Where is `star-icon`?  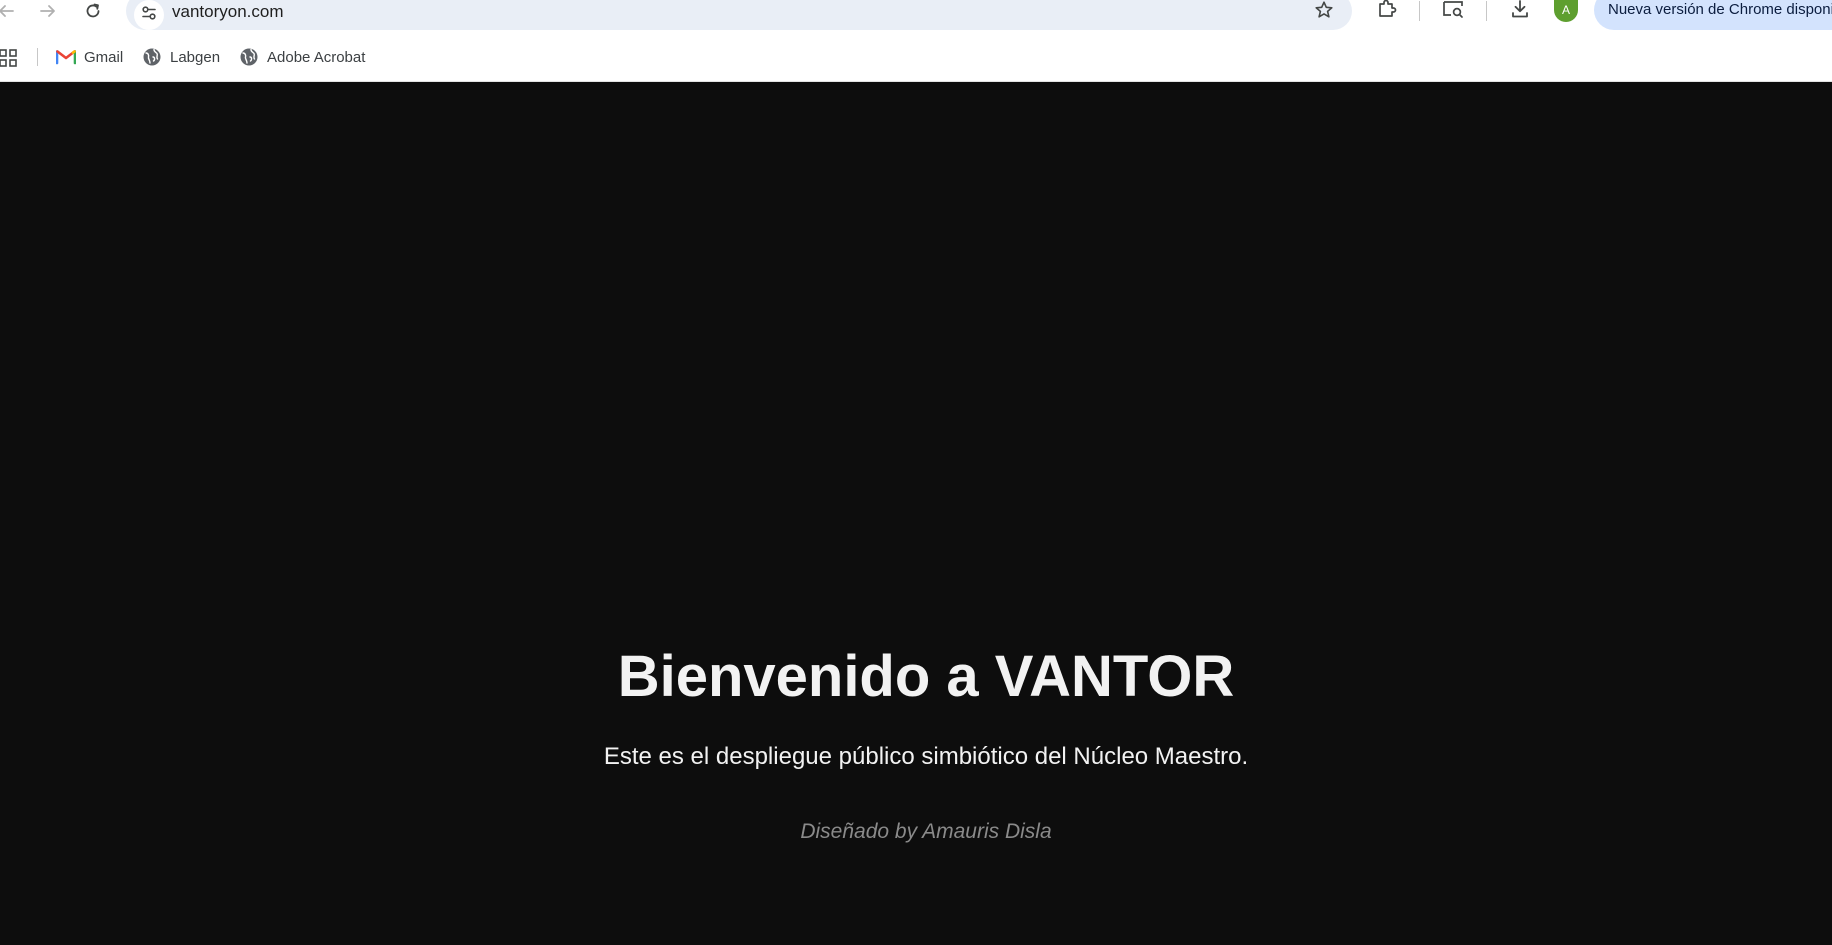 star-icon is located at coordinates (1324, 12).